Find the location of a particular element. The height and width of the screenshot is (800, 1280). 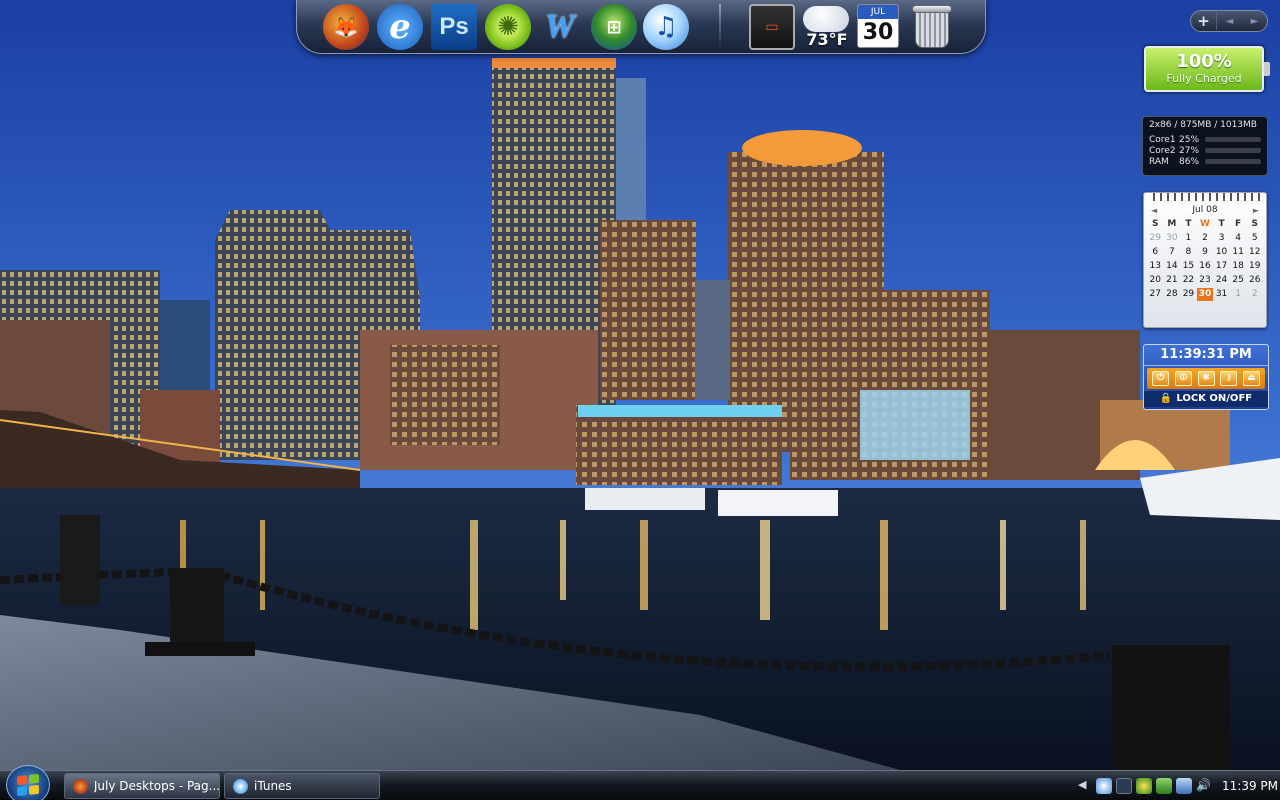

calendar-weekday-label: W is located at coordinates (1205, 224).